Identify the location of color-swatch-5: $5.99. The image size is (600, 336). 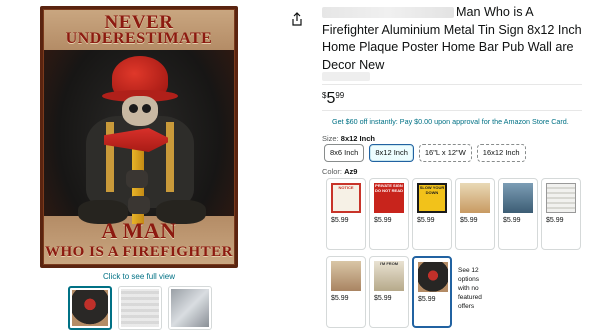
(518, 214).